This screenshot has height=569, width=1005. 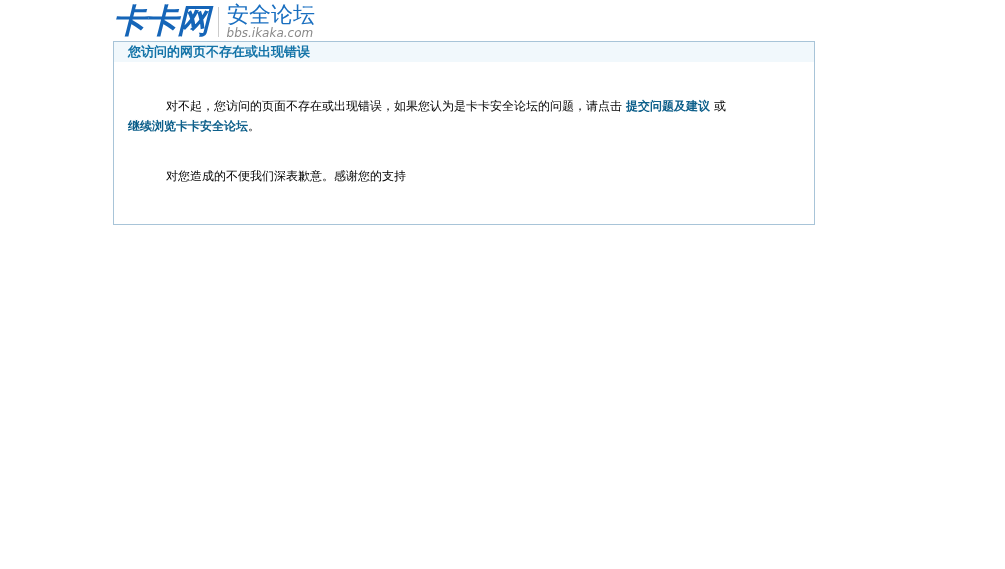 What do you see at coordinates (667, 106) in the screenshot?
I see `link: 提交问题及建议` at bounding box center [667, 106].